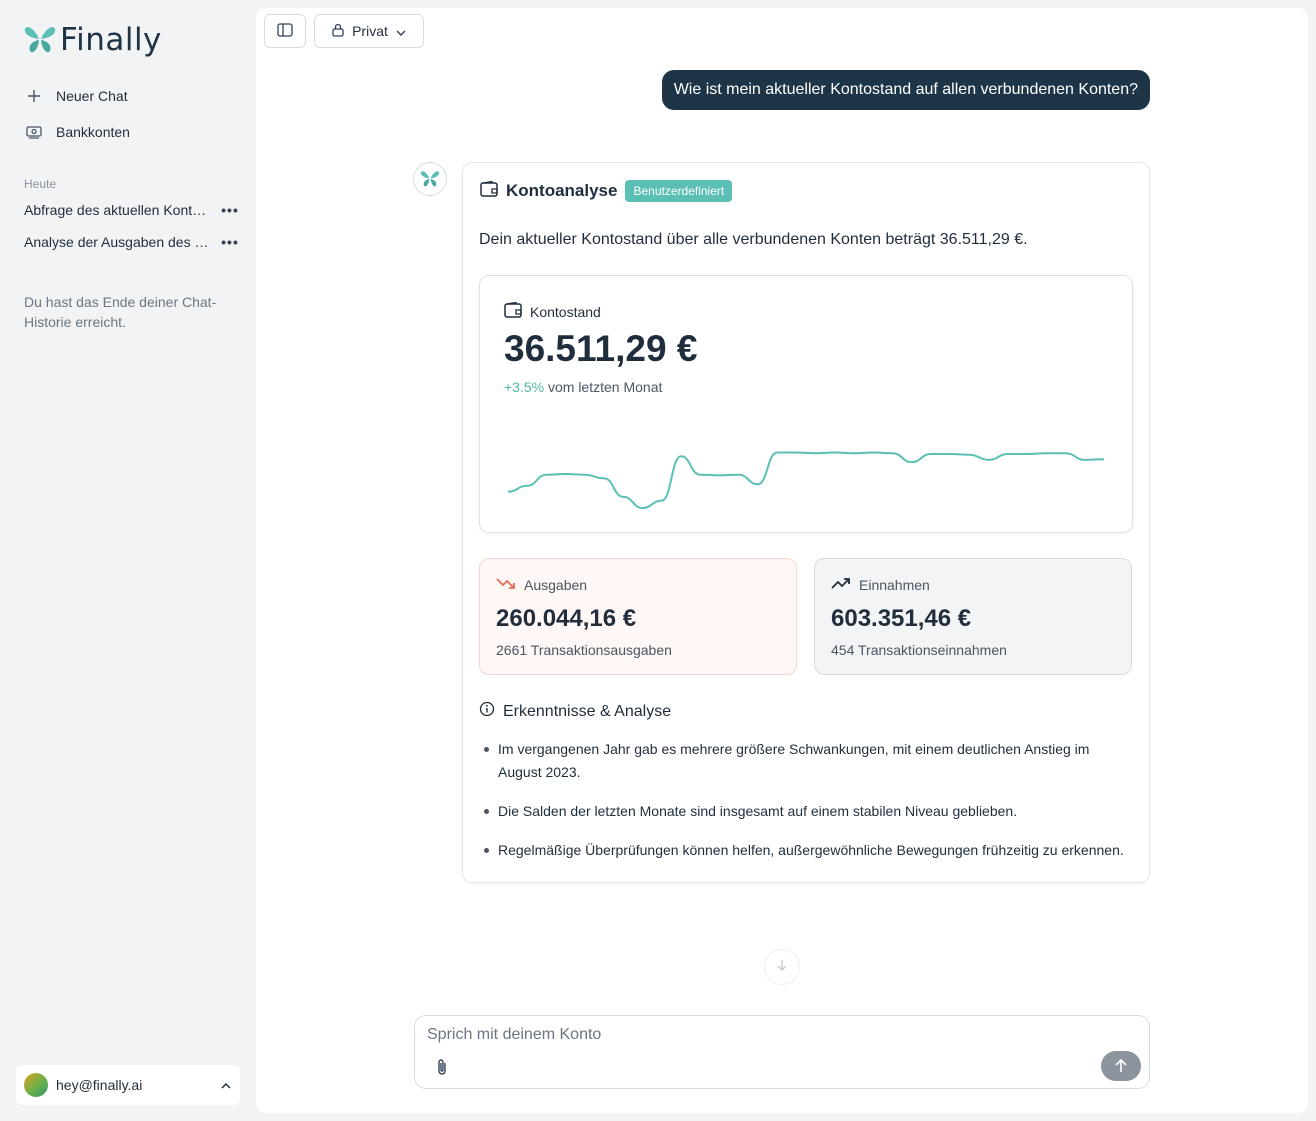  I want to click on balance-change: +3.5% vom letzten Monat, so click(583, 387).